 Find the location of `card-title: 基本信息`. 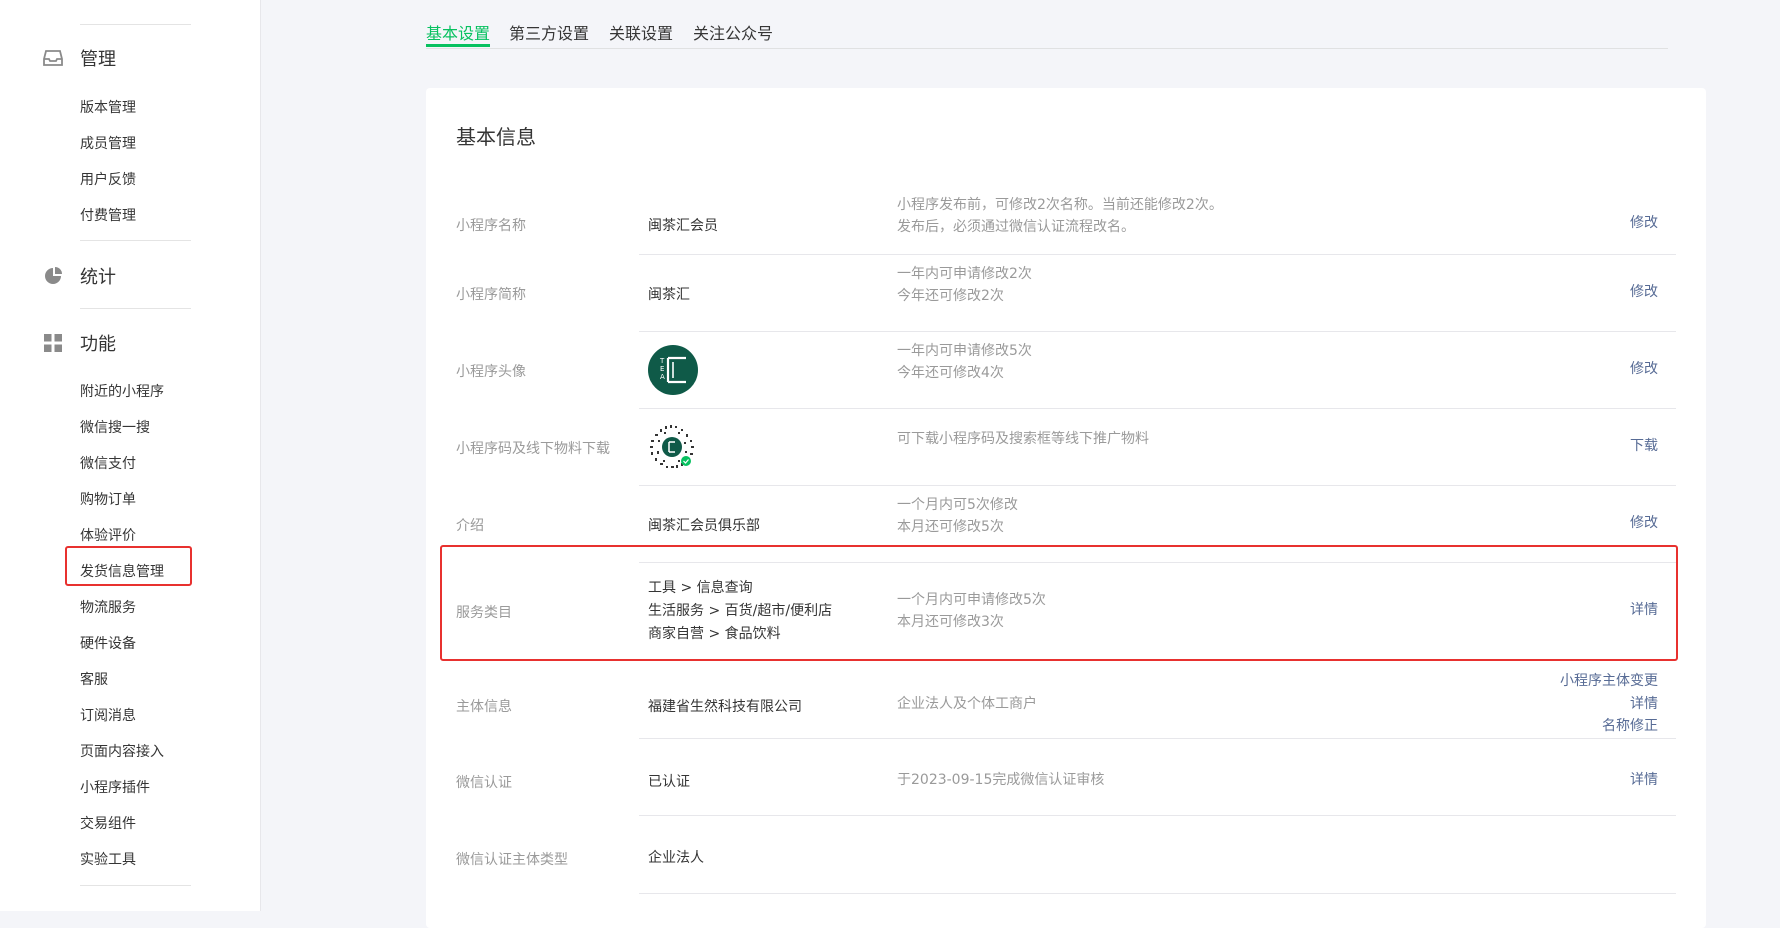

card-title: 基本信息 is located at coordinates (496, 137).